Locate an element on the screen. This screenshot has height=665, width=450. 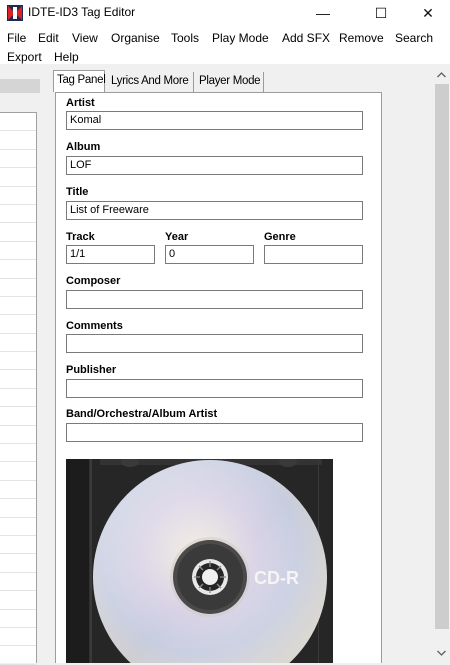
publisher-field is located at coordinates (214, 388).